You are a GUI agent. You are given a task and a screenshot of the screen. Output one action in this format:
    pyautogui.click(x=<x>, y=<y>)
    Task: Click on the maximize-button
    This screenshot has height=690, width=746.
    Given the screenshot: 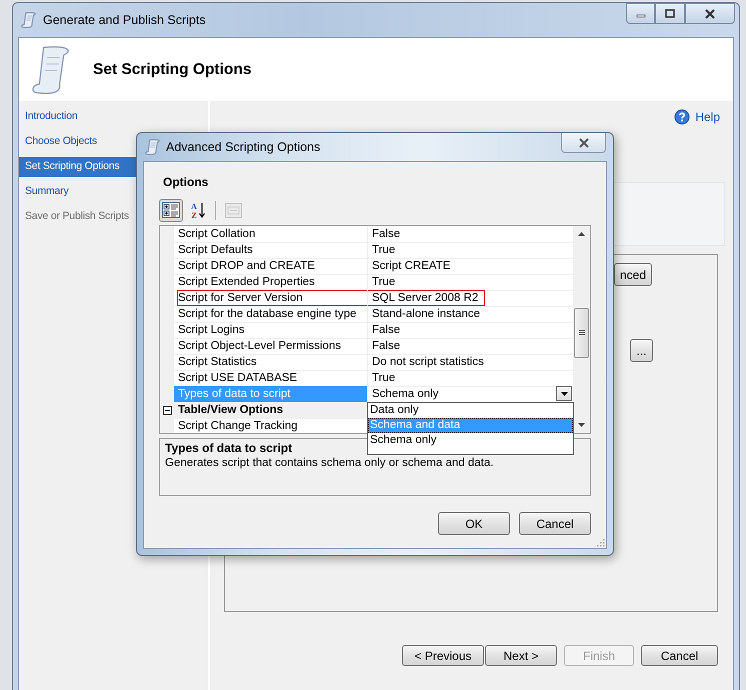 What is the action you would take?
    pyautogui.click(x=670, y=13)
    